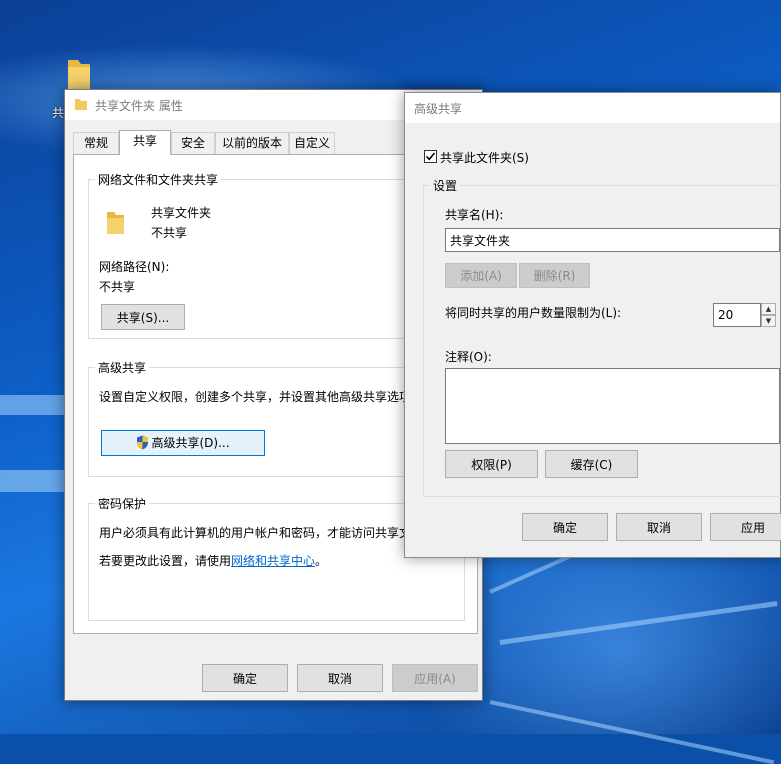 The height and width of the screenshot is (764, 781). I want to click on apply-button: 应用, so click(745, 527).